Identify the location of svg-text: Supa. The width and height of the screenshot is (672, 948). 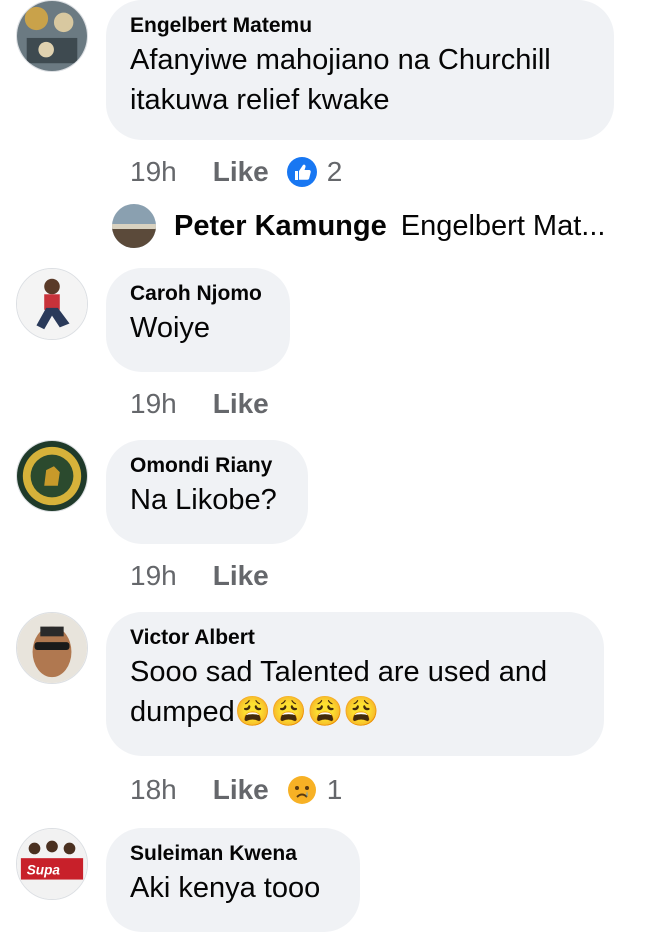
(44, 870).